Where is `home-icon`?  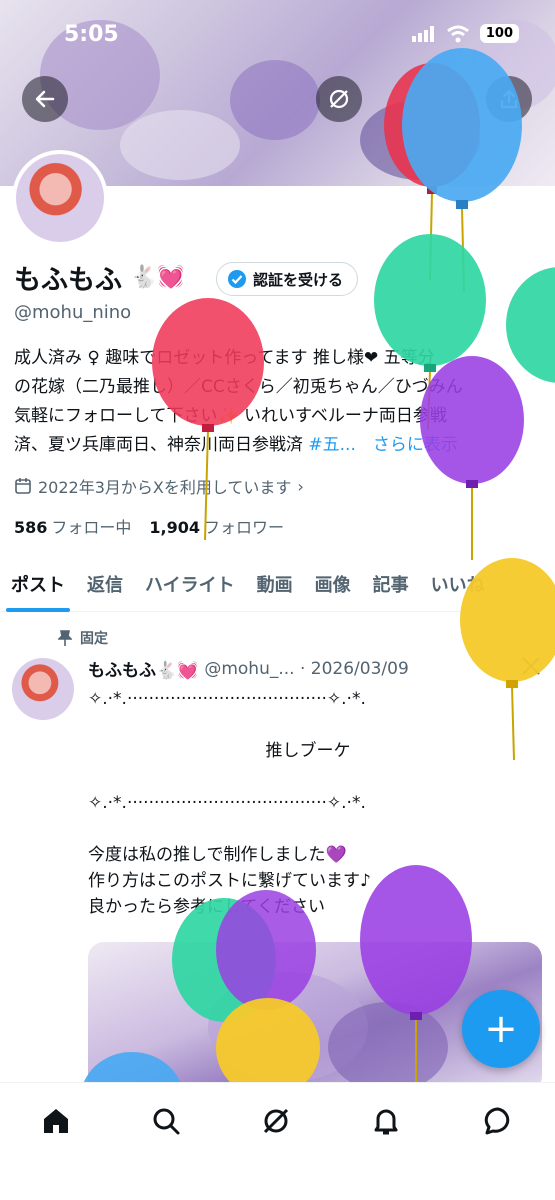 home-icon is located at coordinates (56, 1121).